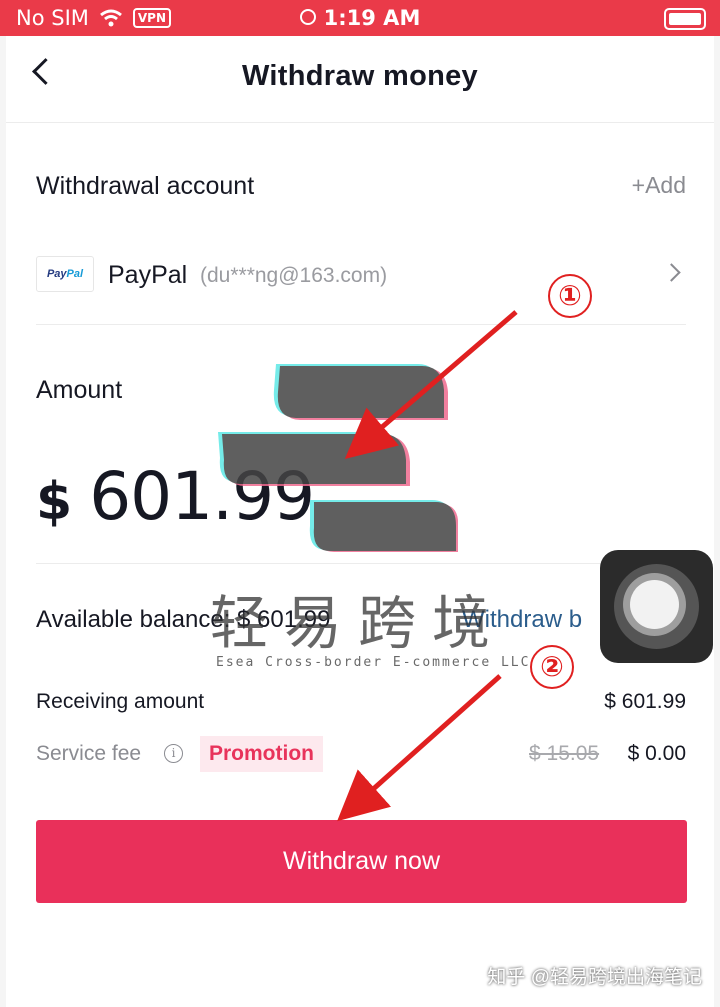 Image resolution: width=720 pixels, height=1007 pixels. Describe the element at coordinates (79, 390) in the screenshot. I see `amount-label: Amount` at that location.